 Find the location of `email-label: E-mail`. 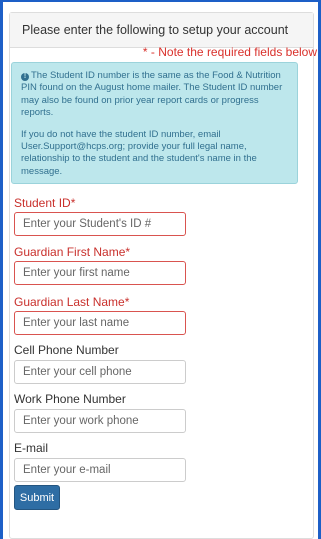

email-label: E-mail is located at coordinates (31, 448).